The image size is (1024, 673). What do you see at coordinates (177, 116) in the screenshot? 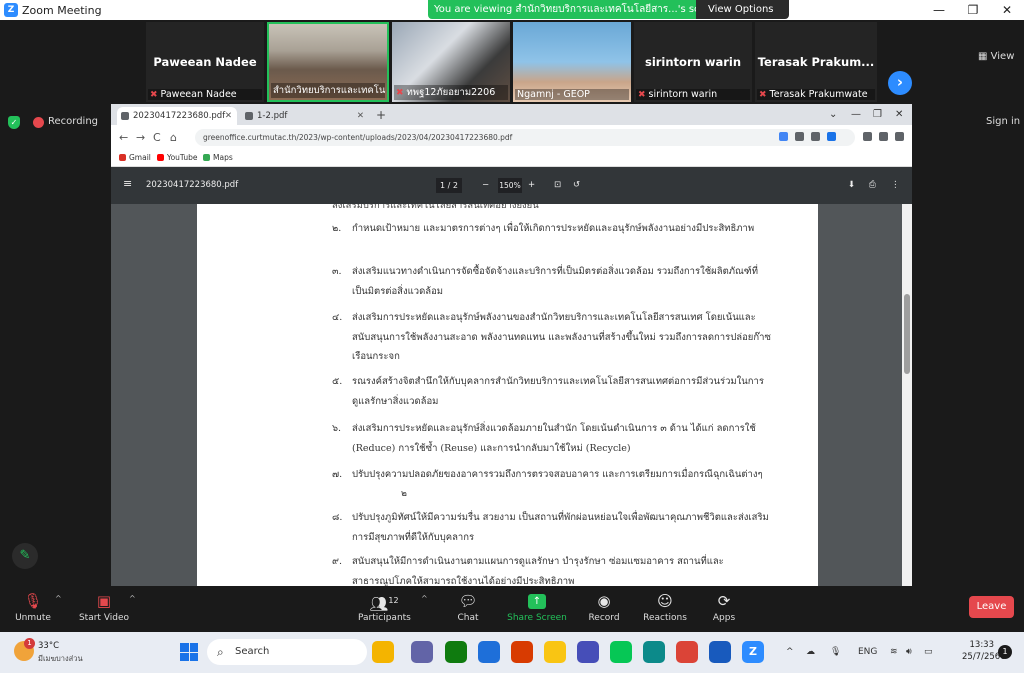
I see `browser-tab-active: 20230417223680.pdf ✕` at bounding box center [177, 116].